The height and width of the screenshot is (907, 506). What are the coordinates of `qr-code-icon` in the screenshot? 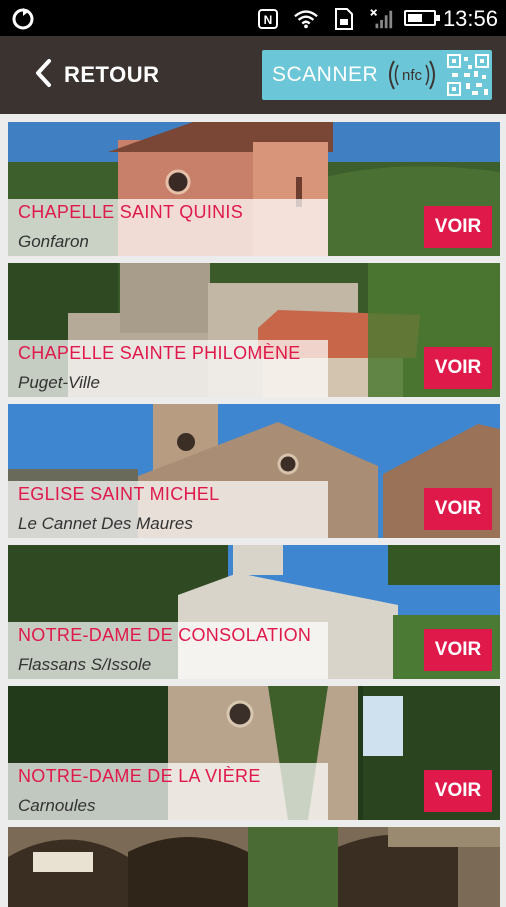 It's located at (468, 75).